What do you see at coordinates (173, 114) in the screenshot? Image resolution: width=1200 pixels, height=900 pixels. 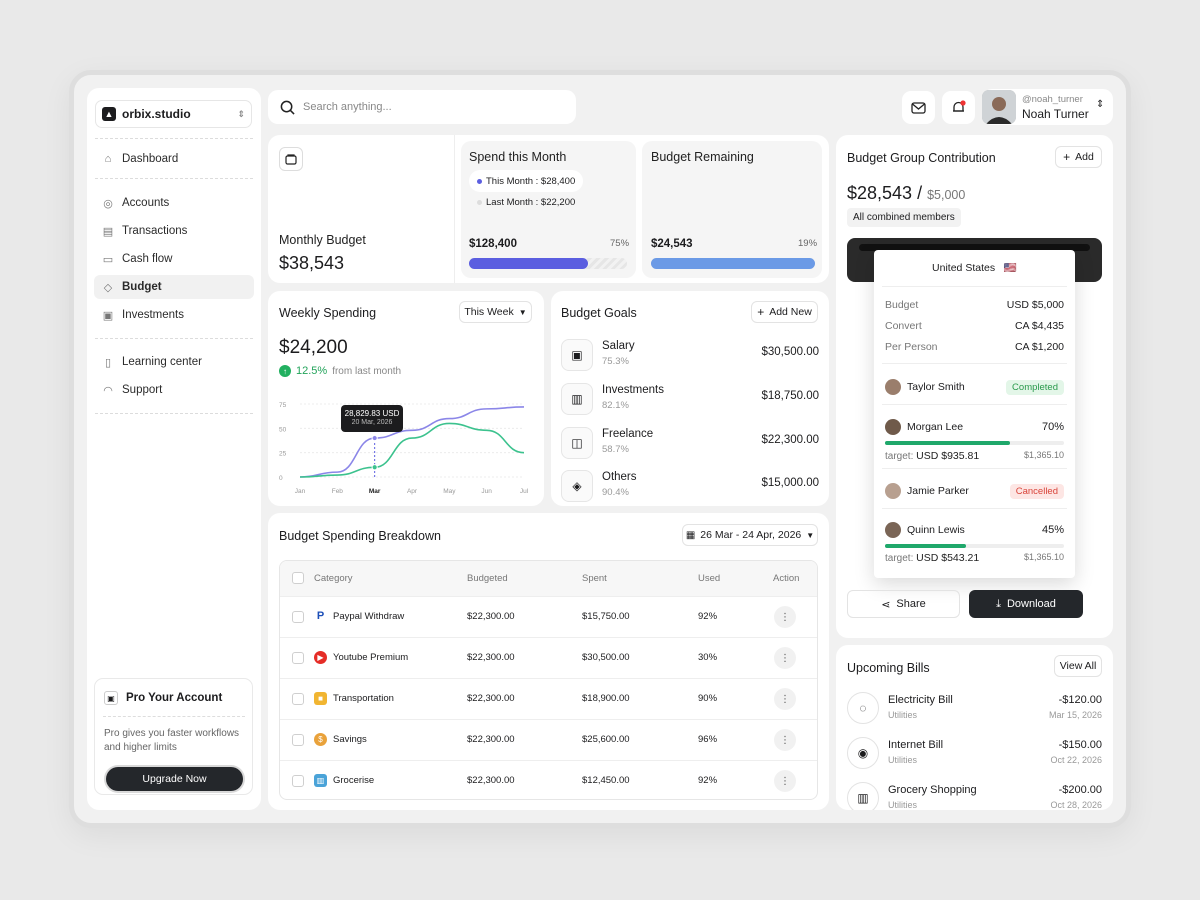 I see `workspace-switcher: ▲ orbix.studio ⇕` at bounding box center [173, 114].